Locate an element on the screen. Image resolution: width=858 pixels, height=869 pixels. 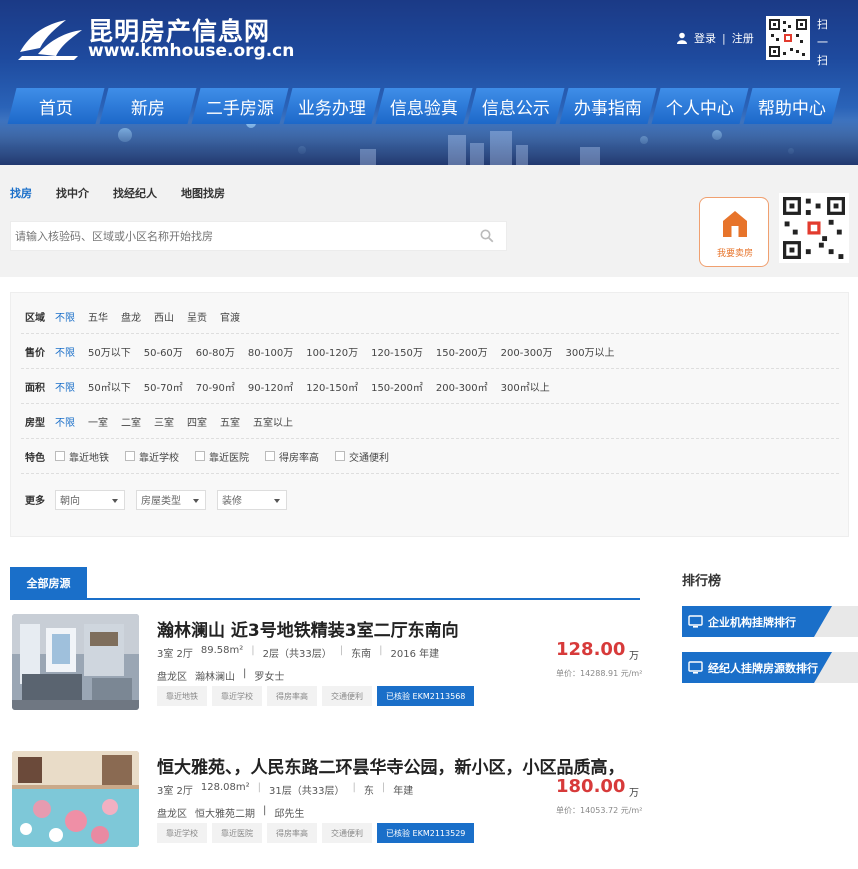
main-nav: 首页 新房 二手房源 业务办理 信息验真 信息公示 办事指南 个人中心 帮助中心 is located at coordinates (424, 106).